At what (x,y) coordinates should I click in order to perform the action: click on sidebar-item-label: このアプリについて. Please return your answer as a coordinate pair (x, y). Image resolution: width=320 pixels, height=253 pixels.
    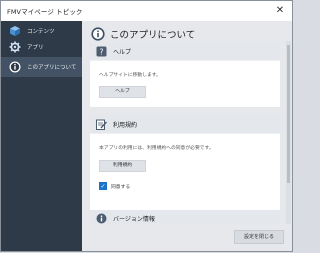
    Looking at the image, I should click on (52, 68).